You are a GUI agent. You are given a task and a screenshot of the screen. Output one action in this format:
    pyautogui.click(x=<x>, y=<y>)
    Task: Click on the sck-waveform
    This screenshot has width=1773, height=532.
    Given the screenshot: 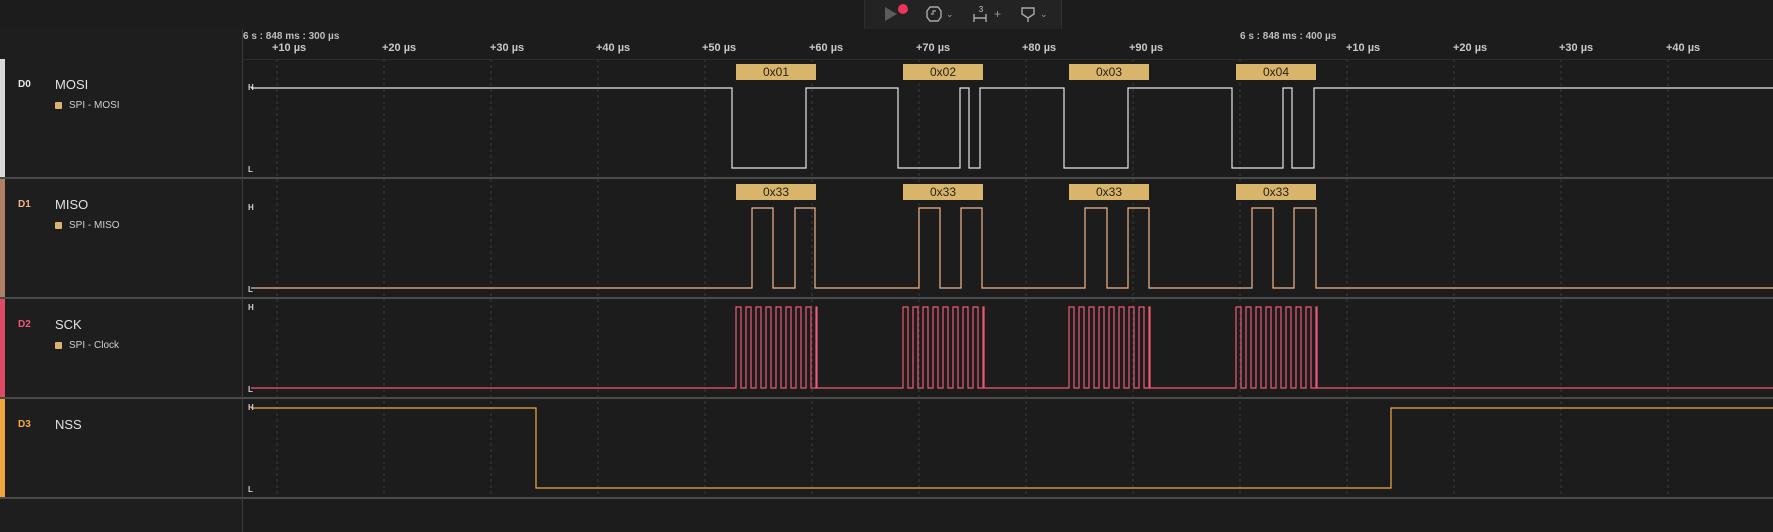 What is the action you would take?
    pyautogui.click(x=1012, y=347)
    